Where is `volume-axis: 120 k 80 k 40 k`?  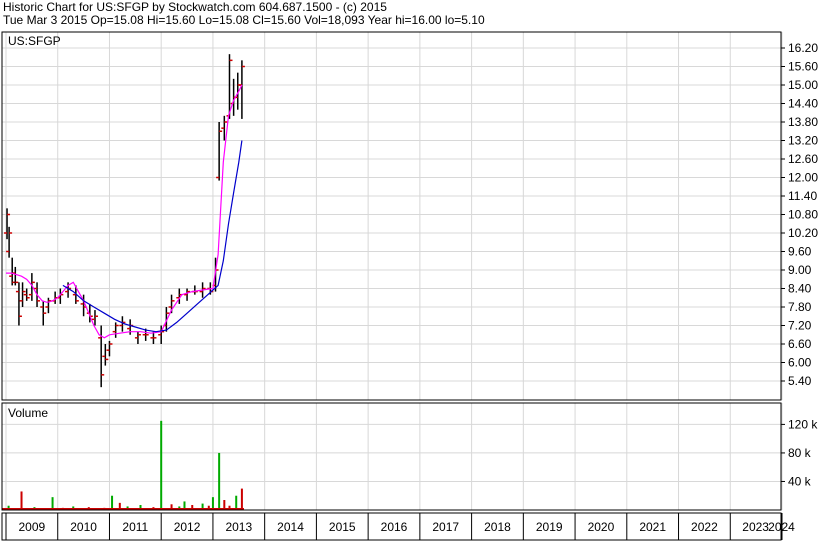
volume-axis: 120 k 80 k 40 k is located at coordinates (799, 452).